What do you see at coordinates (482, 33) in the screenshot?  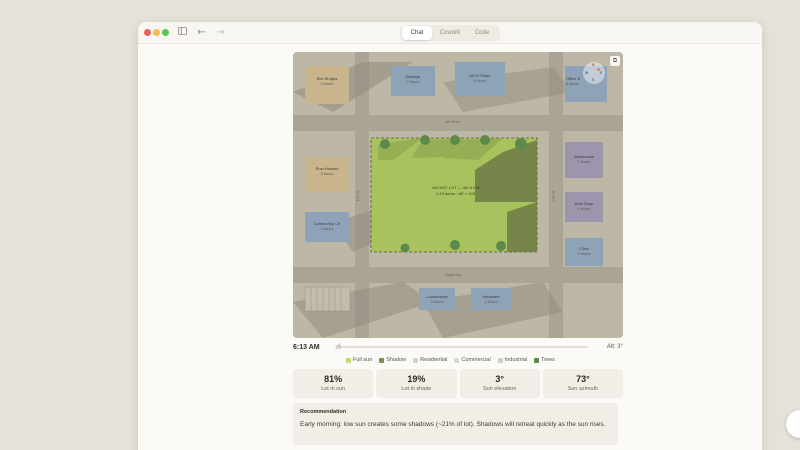 I see `tab-code: Code` at bounding box center [482, 33].